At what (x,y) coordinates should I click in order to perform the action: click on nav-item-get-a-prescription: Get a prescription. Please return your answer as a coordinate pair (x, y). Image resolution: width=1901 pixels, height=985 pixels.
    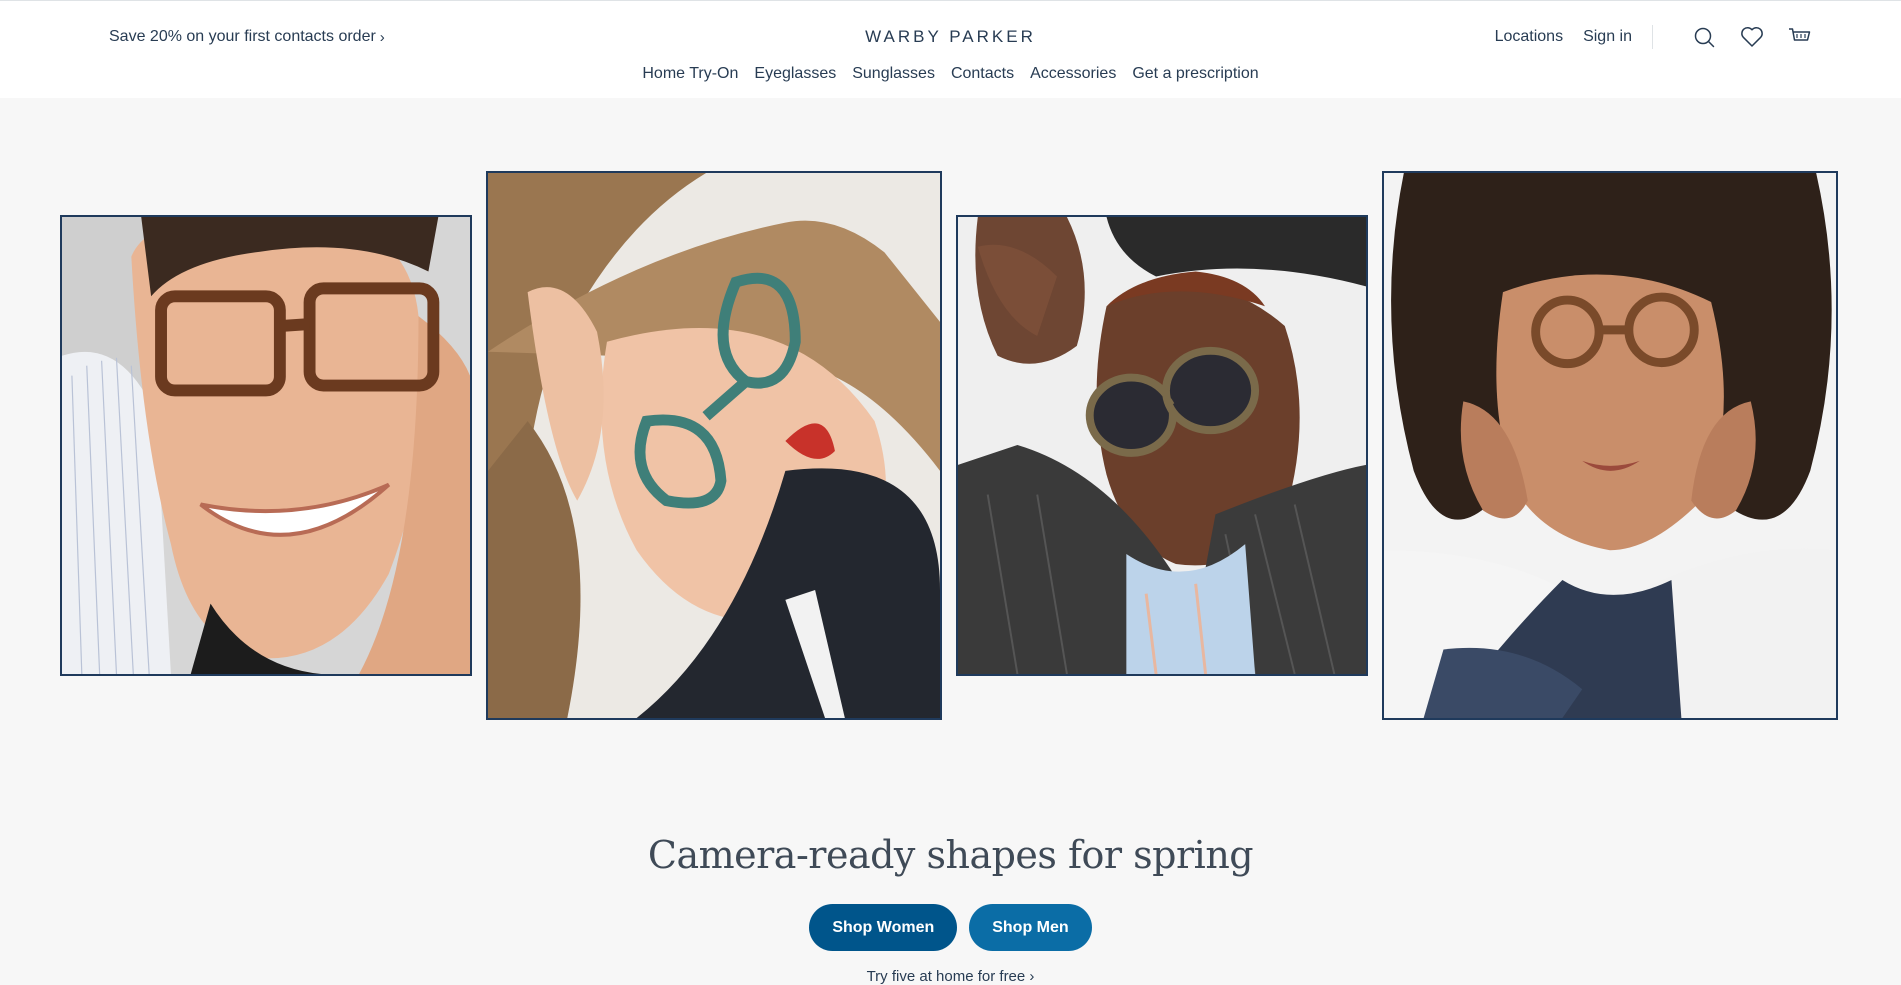
    Looking at the image, I should click on (1195, 74).